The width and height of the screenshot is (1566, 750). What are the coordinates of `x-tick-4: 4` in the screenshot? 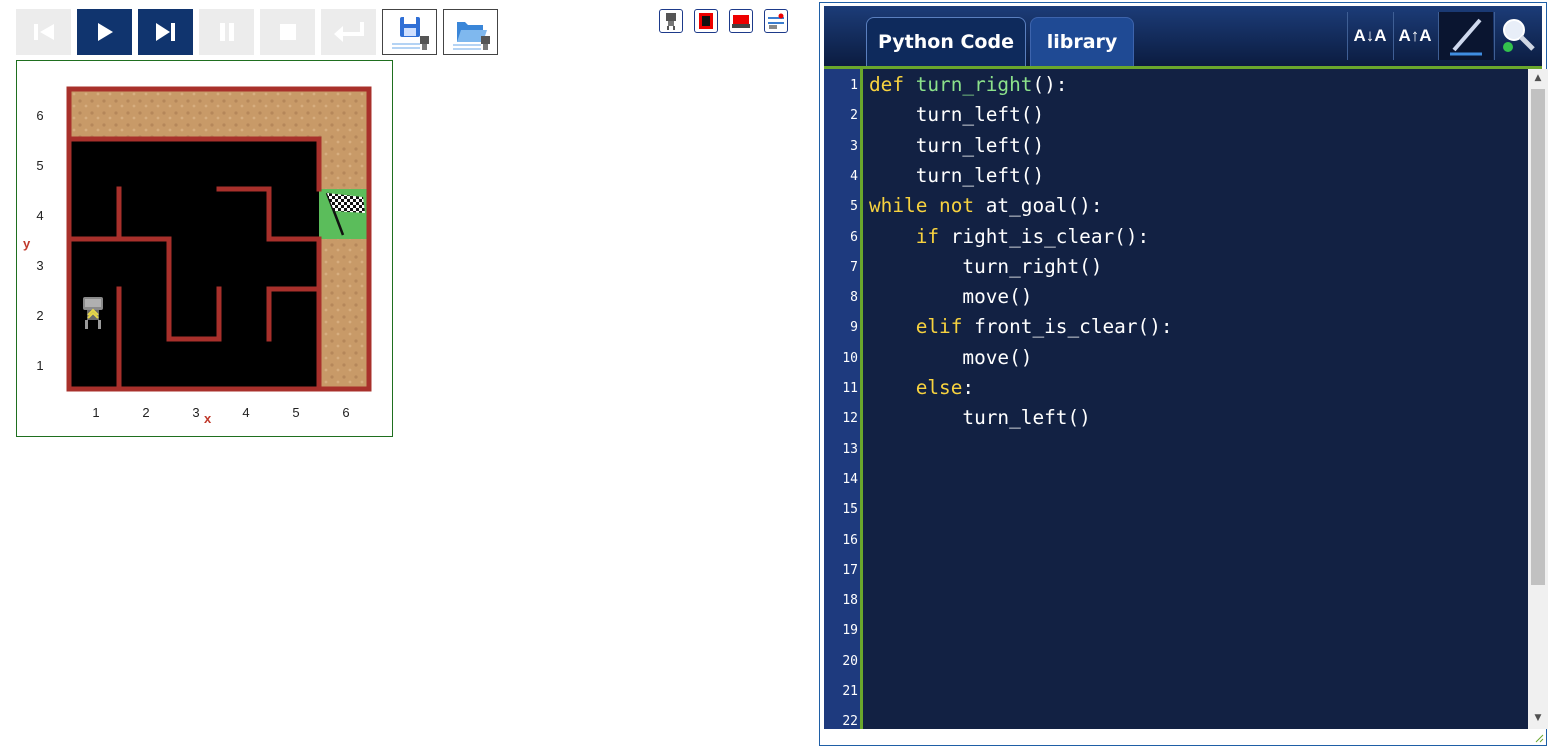 It's located at (246, 412).